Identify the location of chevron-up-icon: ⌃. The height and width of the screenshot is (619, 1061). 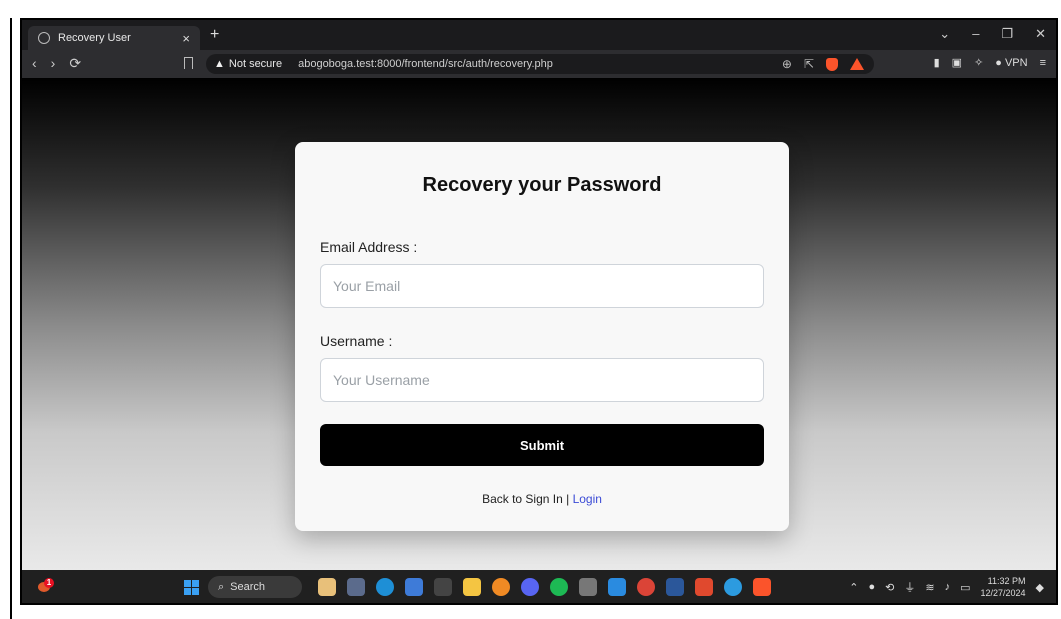
(853, 587).